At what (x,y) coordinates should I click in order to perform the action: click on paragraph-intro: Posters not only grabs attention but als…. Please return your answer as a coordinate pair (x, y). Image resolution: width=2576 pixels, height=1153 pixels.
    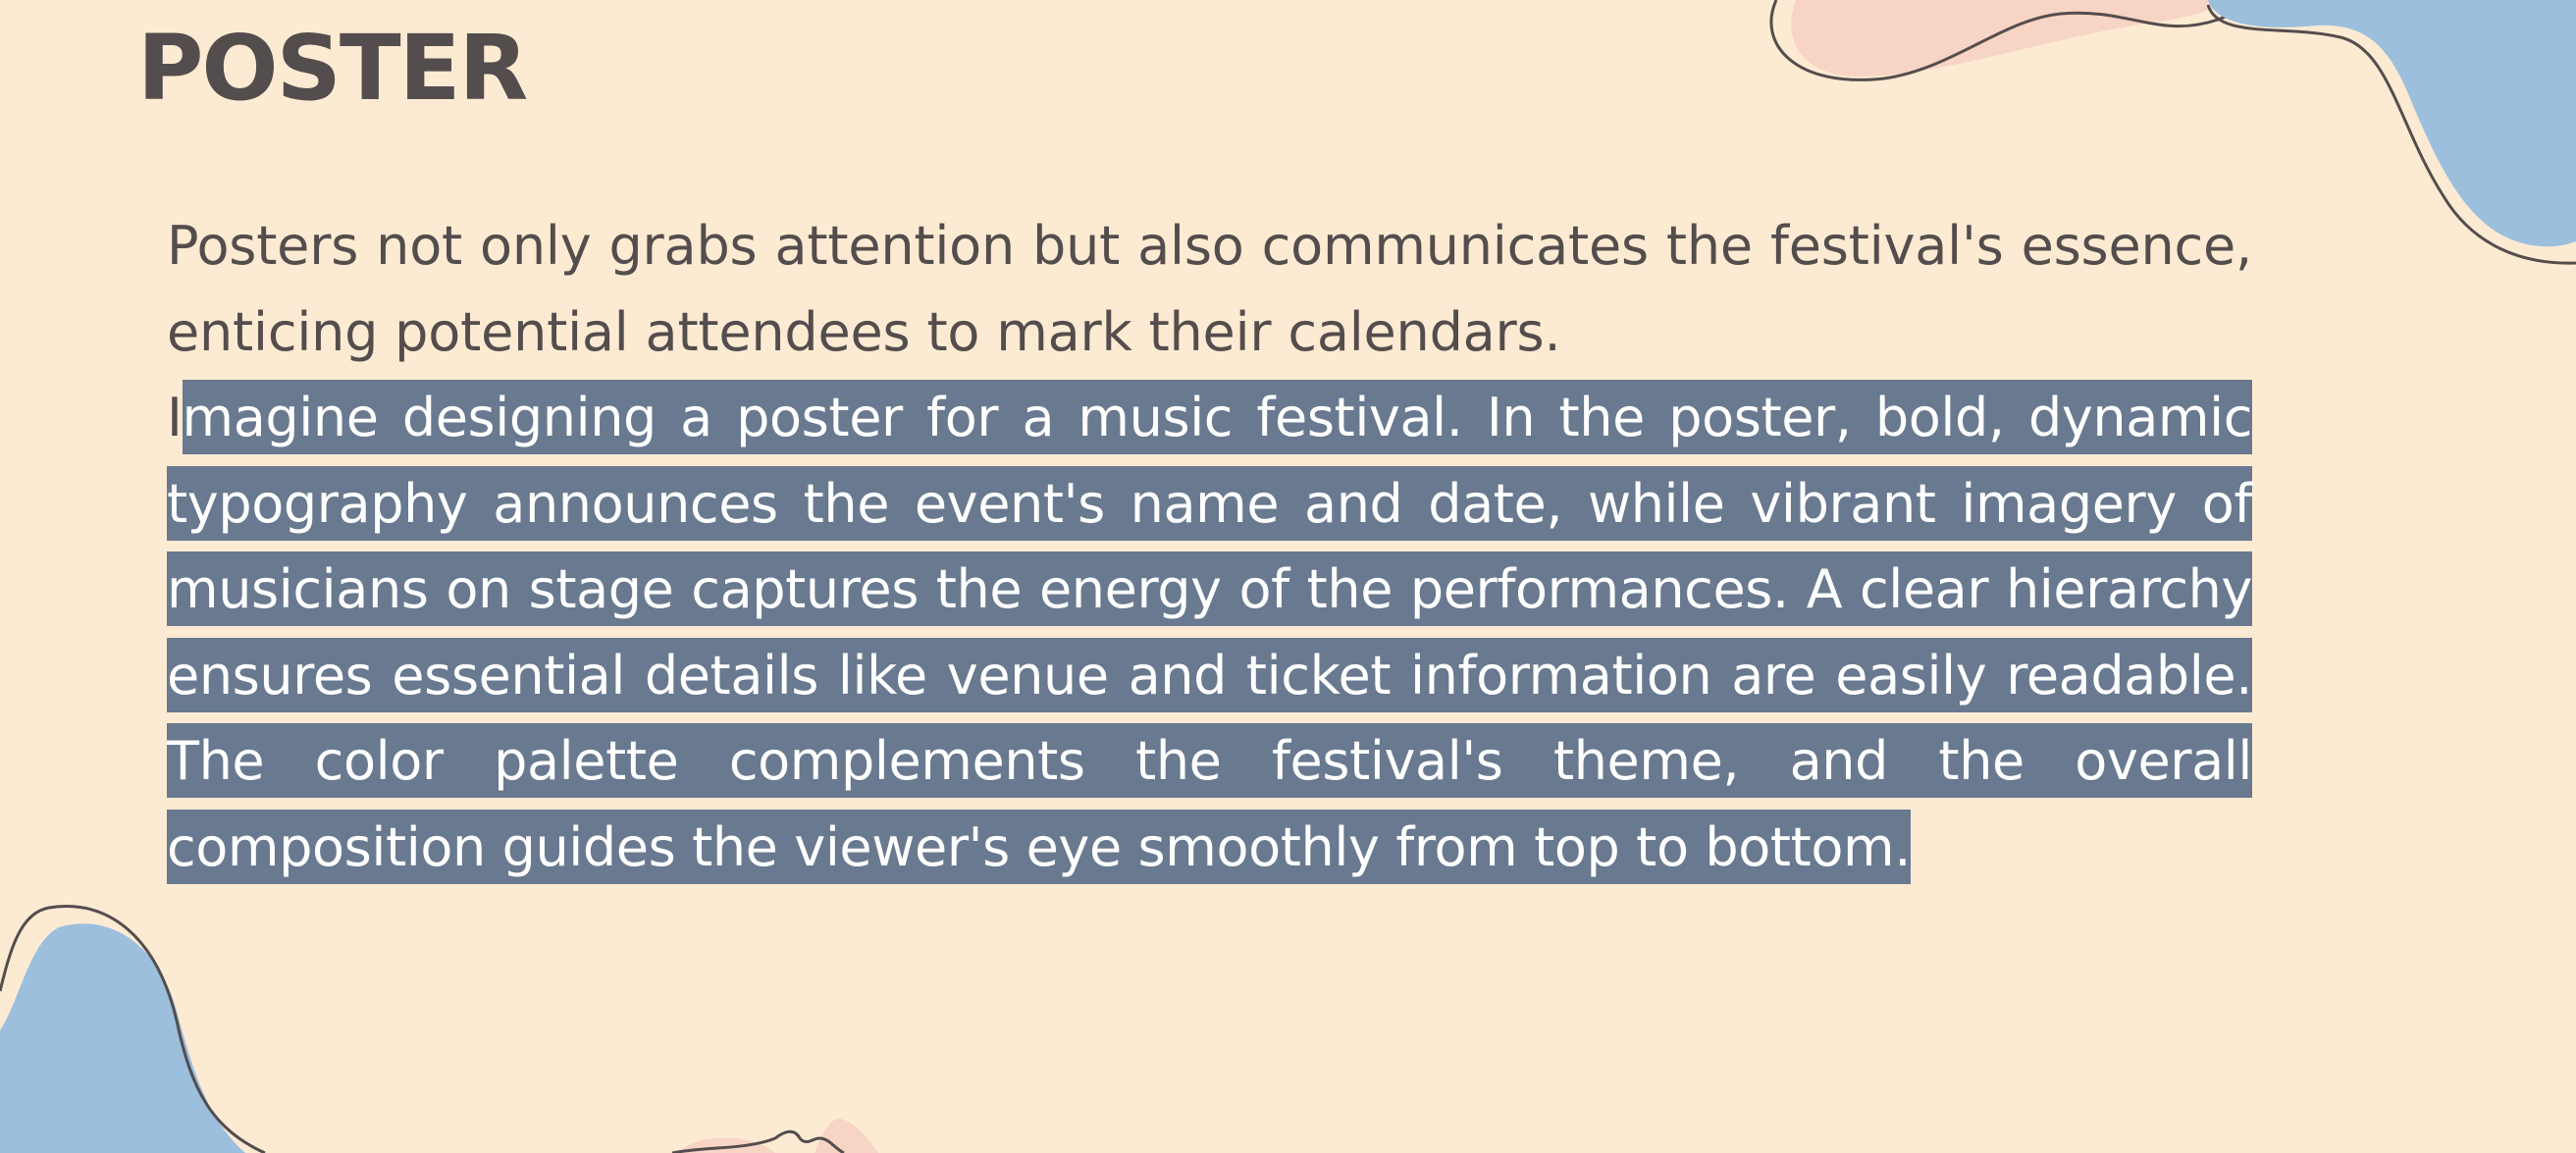
    Looking at the image, I should click on (1209, 289).